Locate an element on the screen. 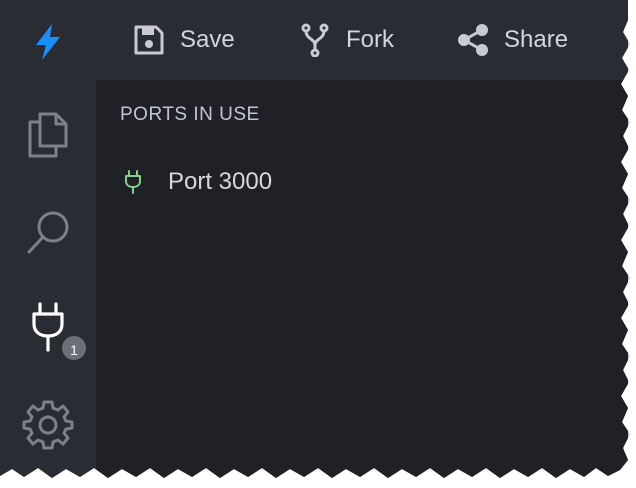  files-icon is located at coordinates (48, 134).